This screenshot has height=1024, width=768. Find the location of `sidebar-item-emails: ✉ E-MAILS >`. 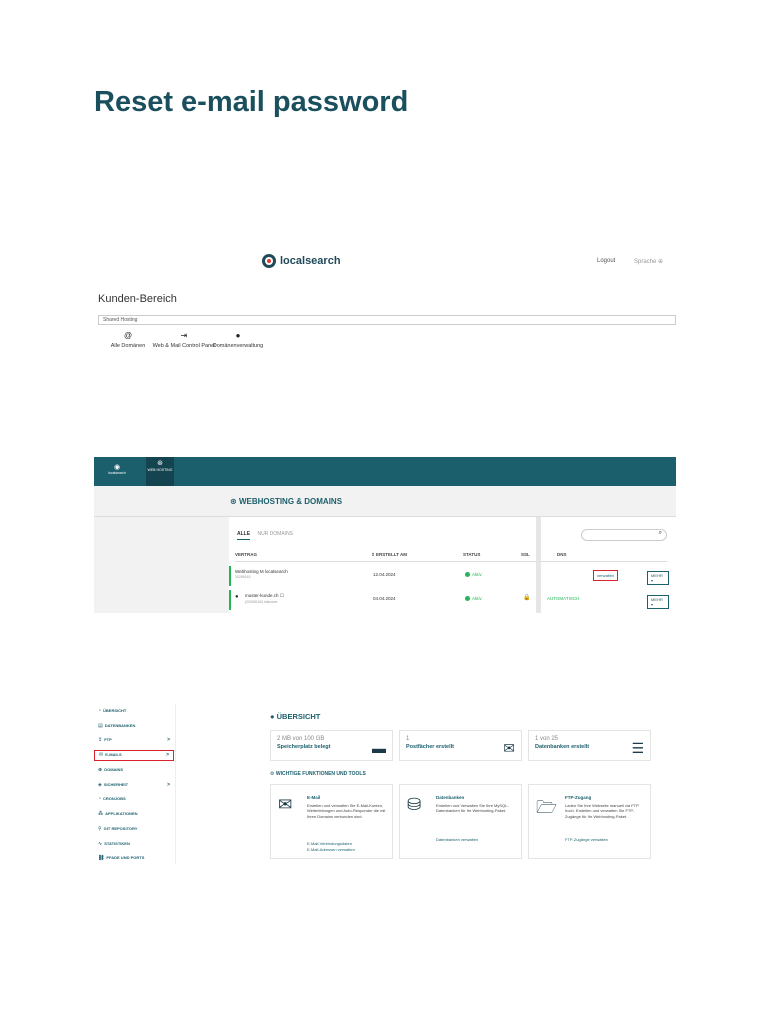

sidebar-item-emails: ✉ E-MAILS > is located at coordinates (134, 756).